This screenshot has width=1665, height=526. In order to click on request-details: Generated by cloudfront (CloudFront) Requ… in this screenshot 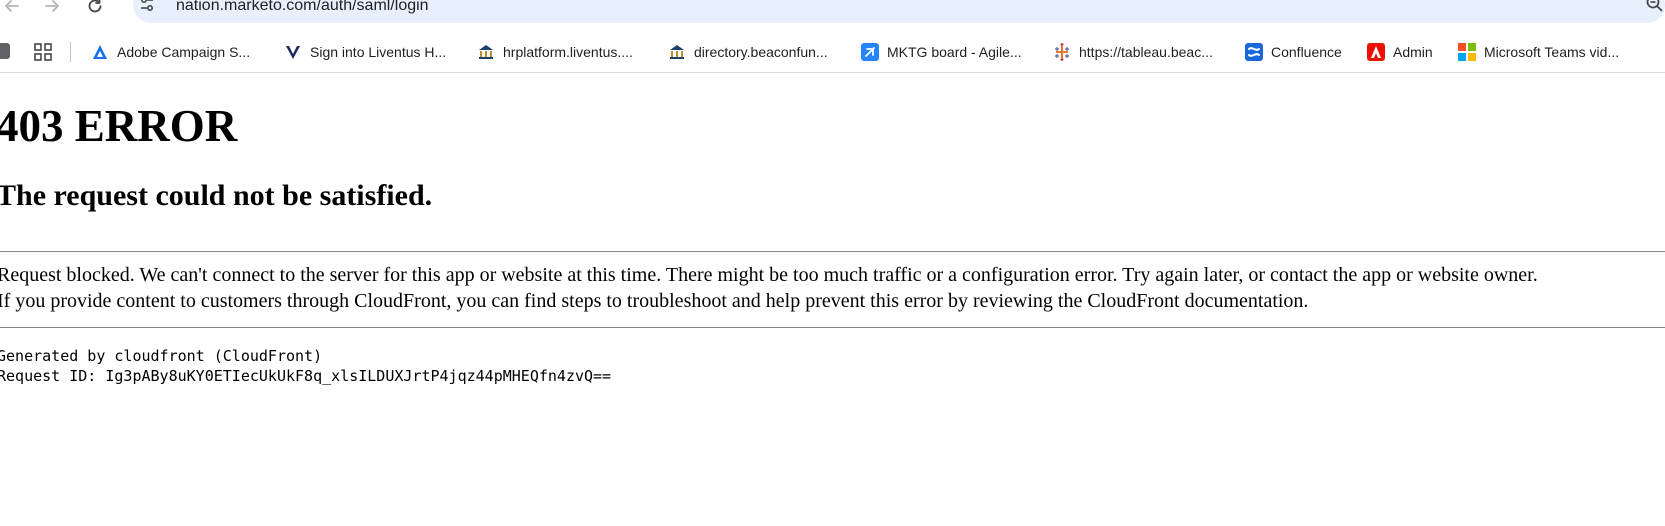, I will do `click(305, 366)`.